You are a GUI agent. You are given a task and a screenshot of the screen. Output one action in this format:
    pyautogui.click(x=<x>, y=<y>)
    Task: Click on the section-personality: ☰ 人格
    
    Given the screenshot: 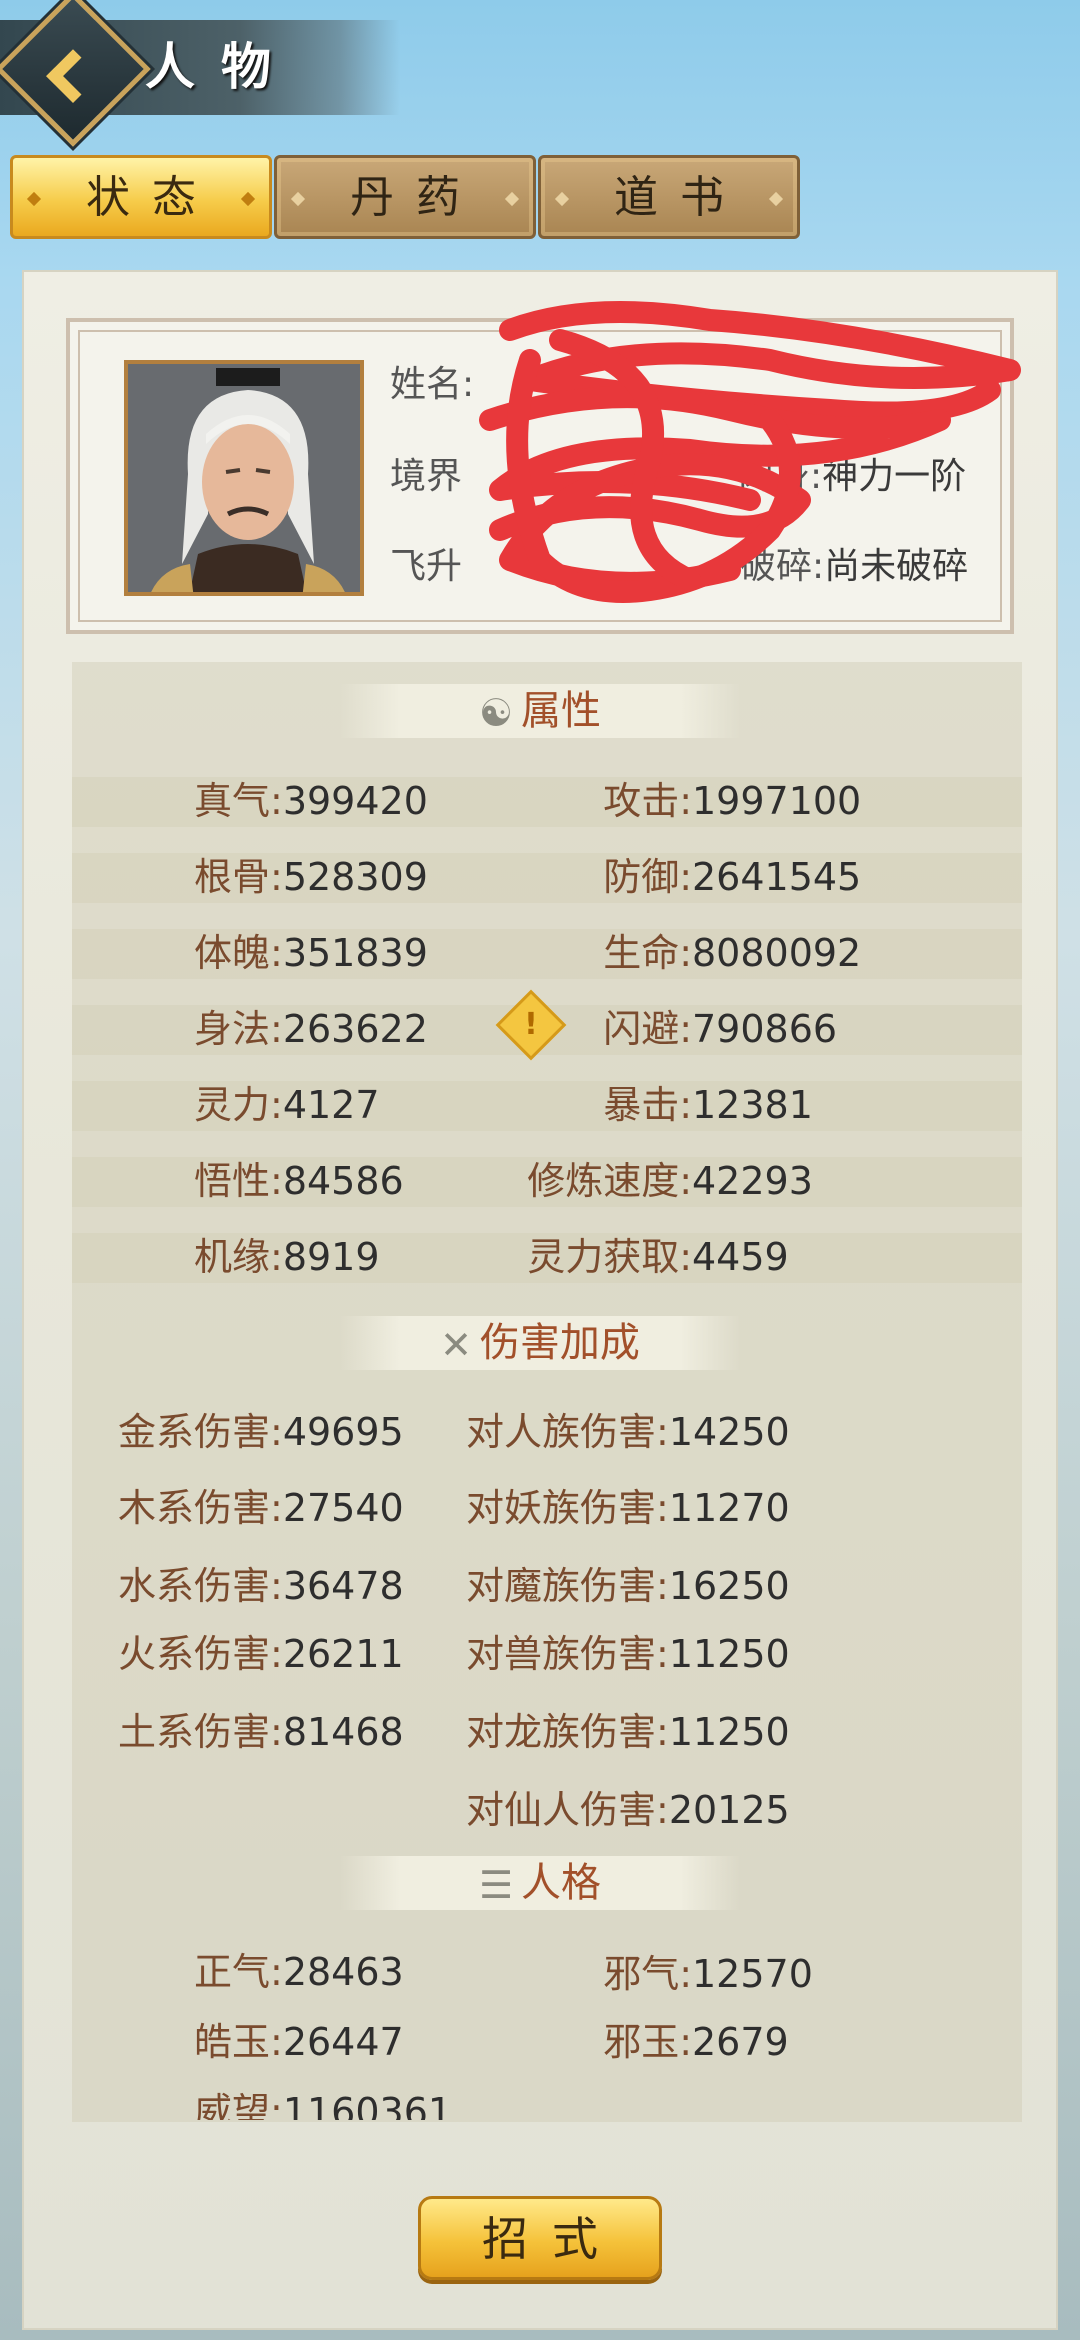 What is the action you would take?
    pyautogui.click(x=540, y=1883)
    